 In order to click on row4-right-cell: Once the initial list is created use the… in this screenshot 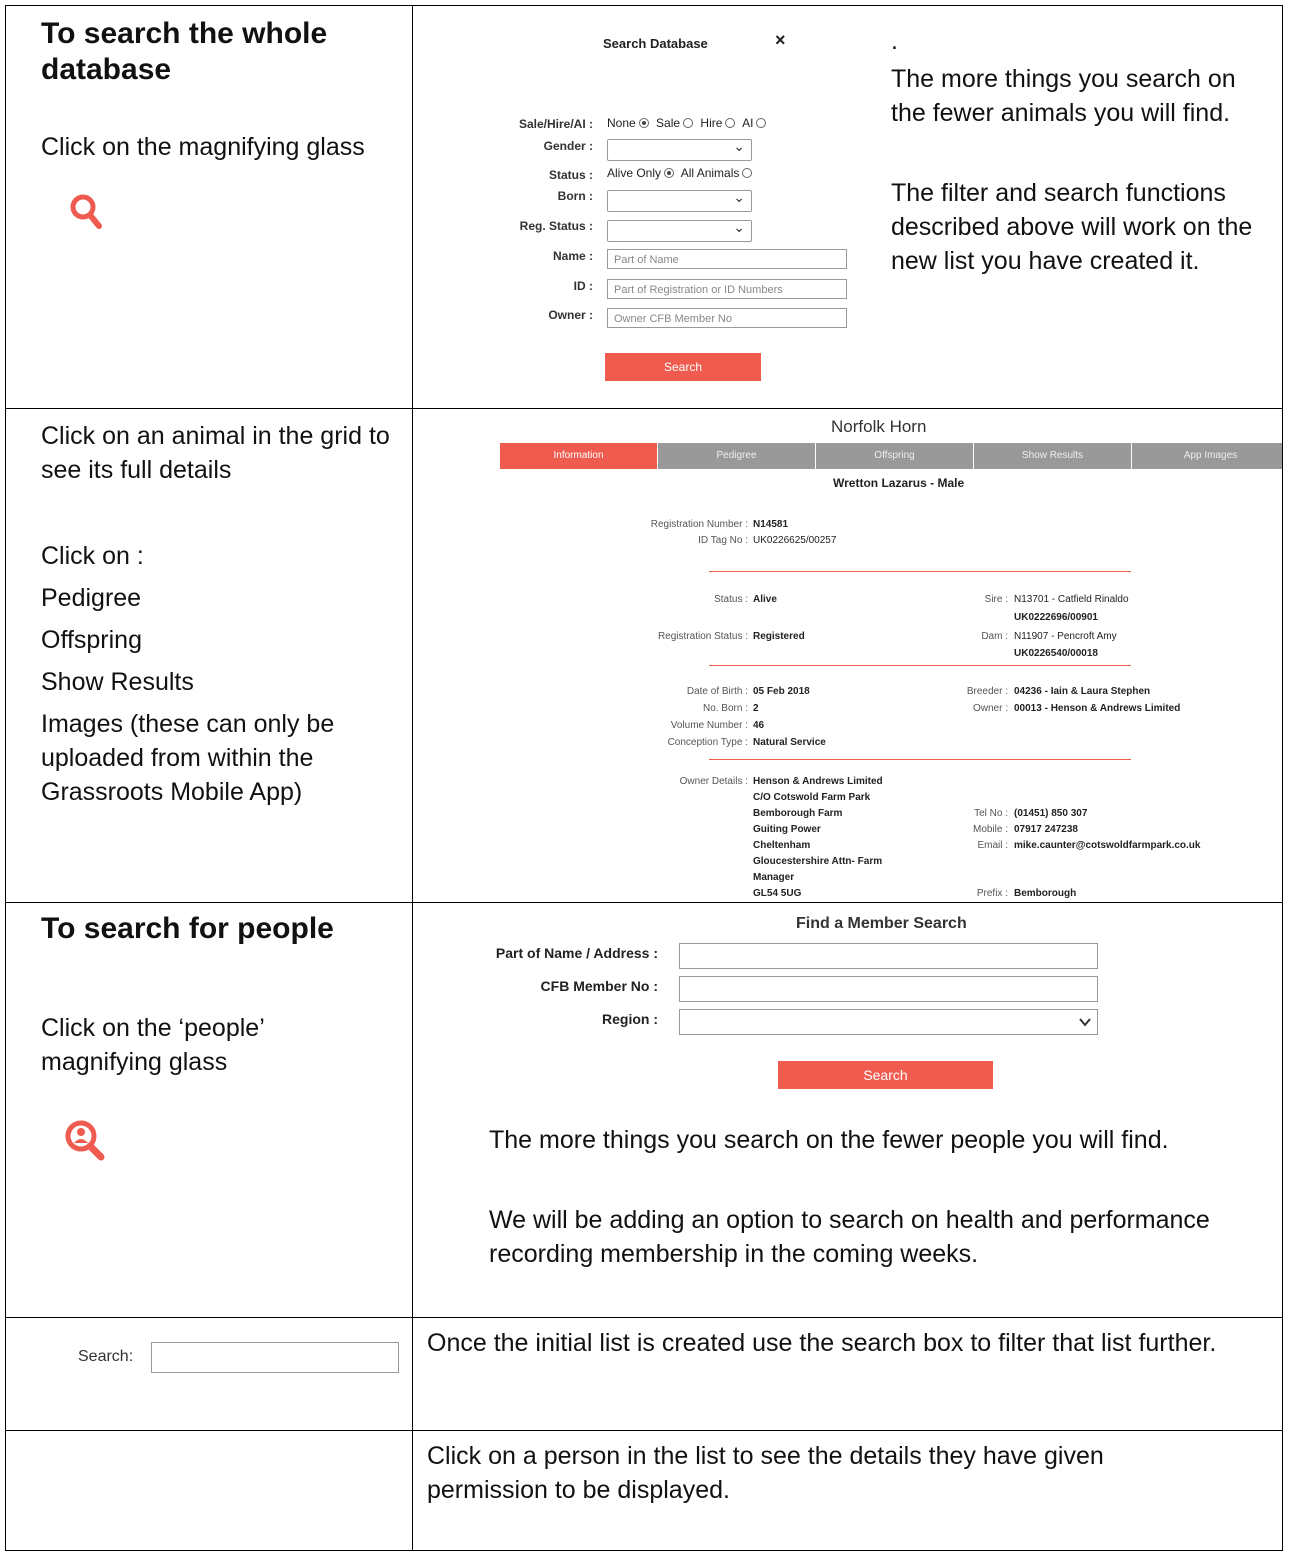, I will do `click(847, 1374)`.